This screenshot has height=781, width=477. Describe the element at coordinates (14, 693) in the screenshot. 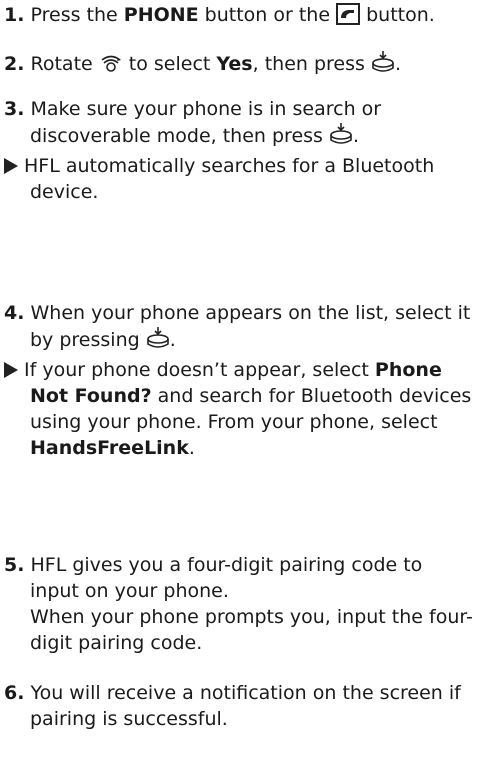

I see `step-number: 6.` at that location.